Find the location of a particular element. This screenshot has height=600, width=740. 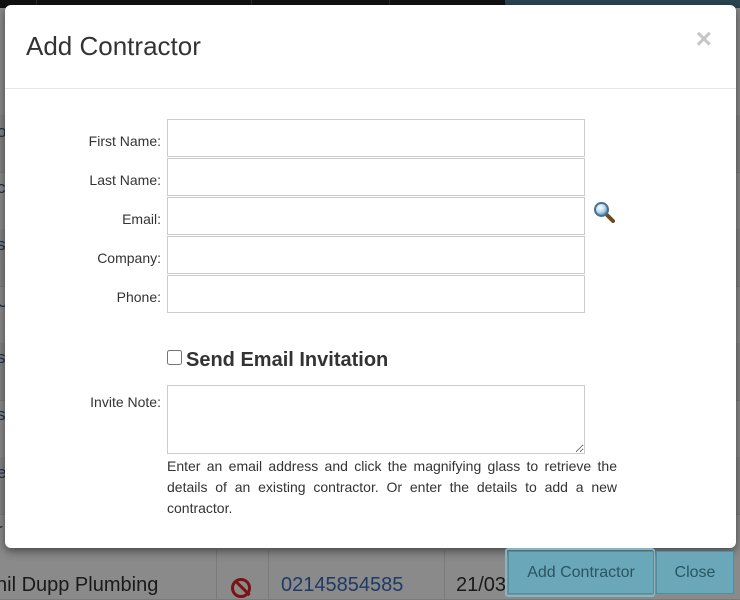

phone-input is located at coordinates (376, 294).